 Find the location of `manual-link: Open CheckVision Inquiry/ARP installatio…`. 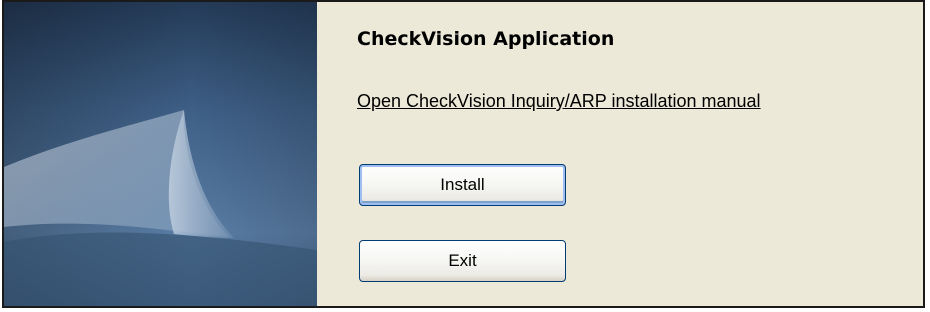

manual-link: Open CheckVision Inquiry/ARP installatio… is located at coordinates (559, 101).